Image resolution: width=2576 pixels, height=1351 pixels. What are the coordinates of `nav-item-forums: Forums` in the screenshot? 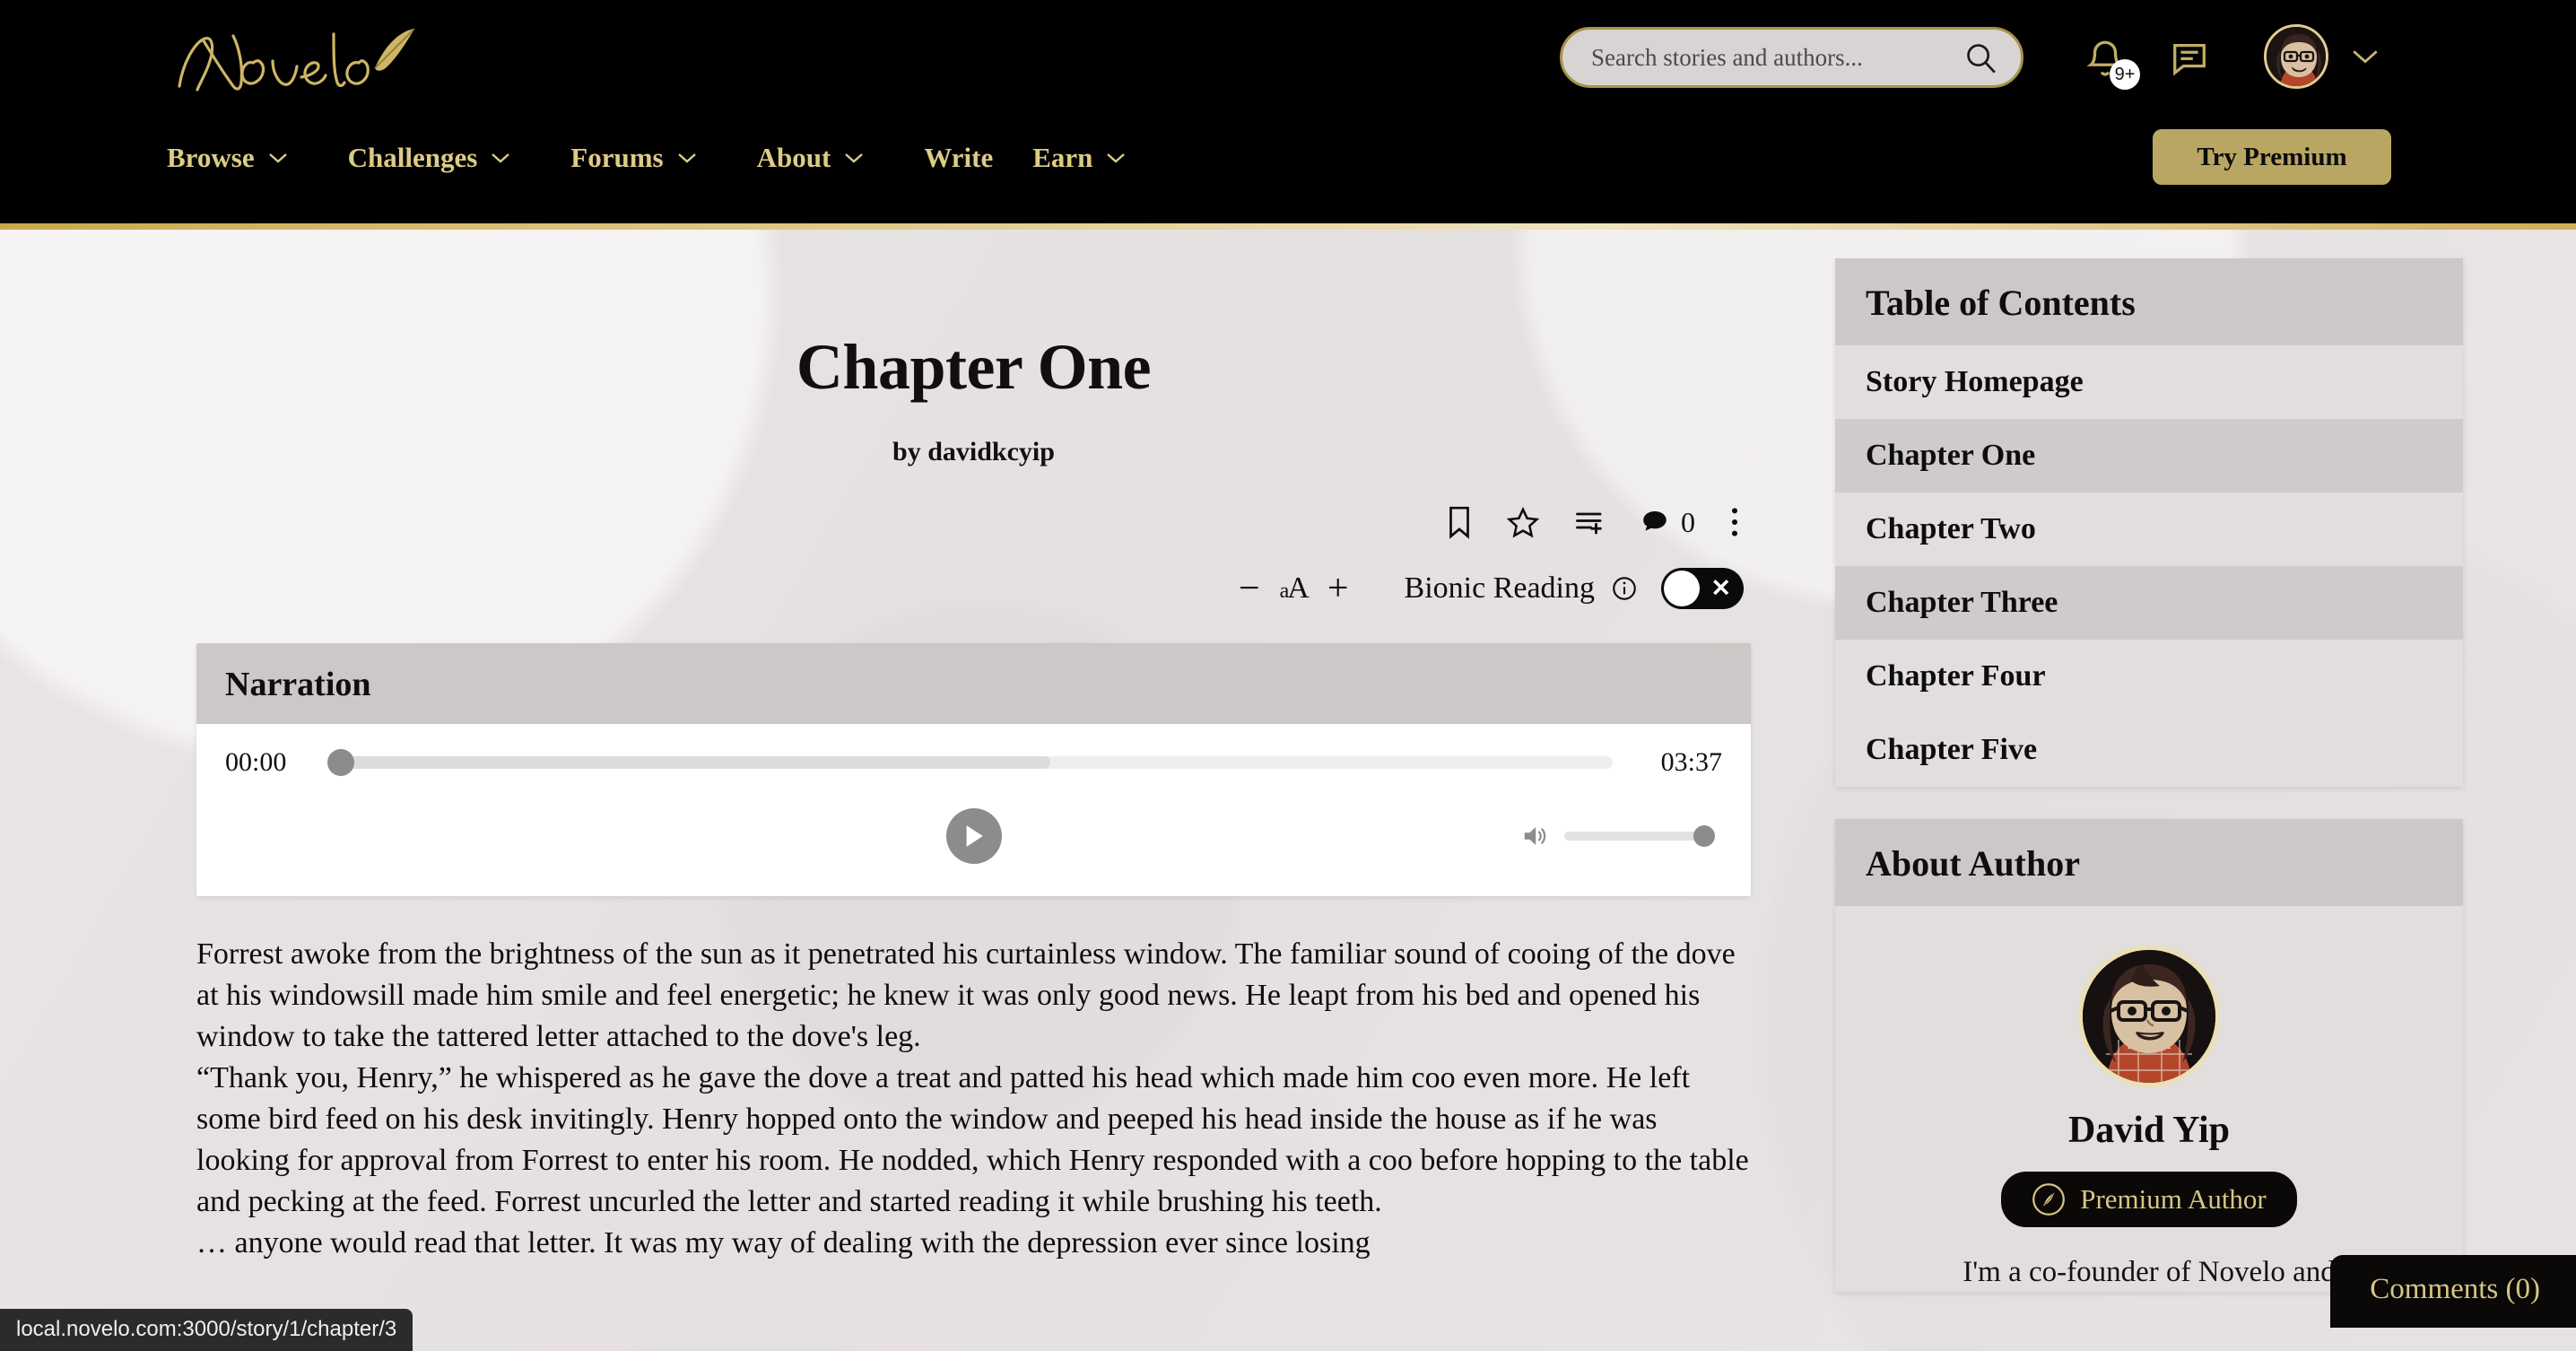 It's located at (649, 158).